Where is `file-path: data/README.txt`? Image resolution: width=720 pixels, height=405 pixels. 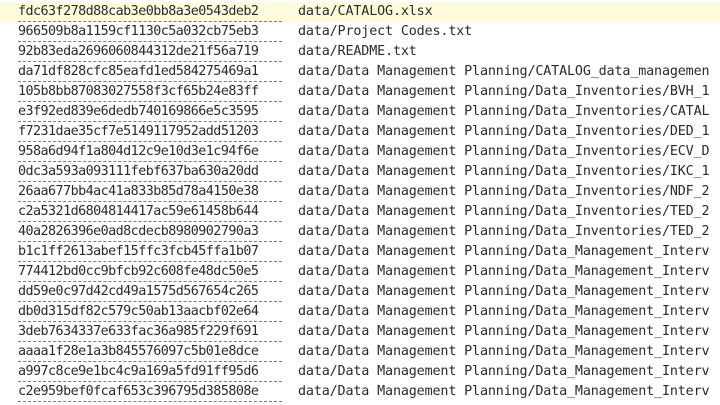 file-path: data/README.txt is located at coordinates (357, 51).